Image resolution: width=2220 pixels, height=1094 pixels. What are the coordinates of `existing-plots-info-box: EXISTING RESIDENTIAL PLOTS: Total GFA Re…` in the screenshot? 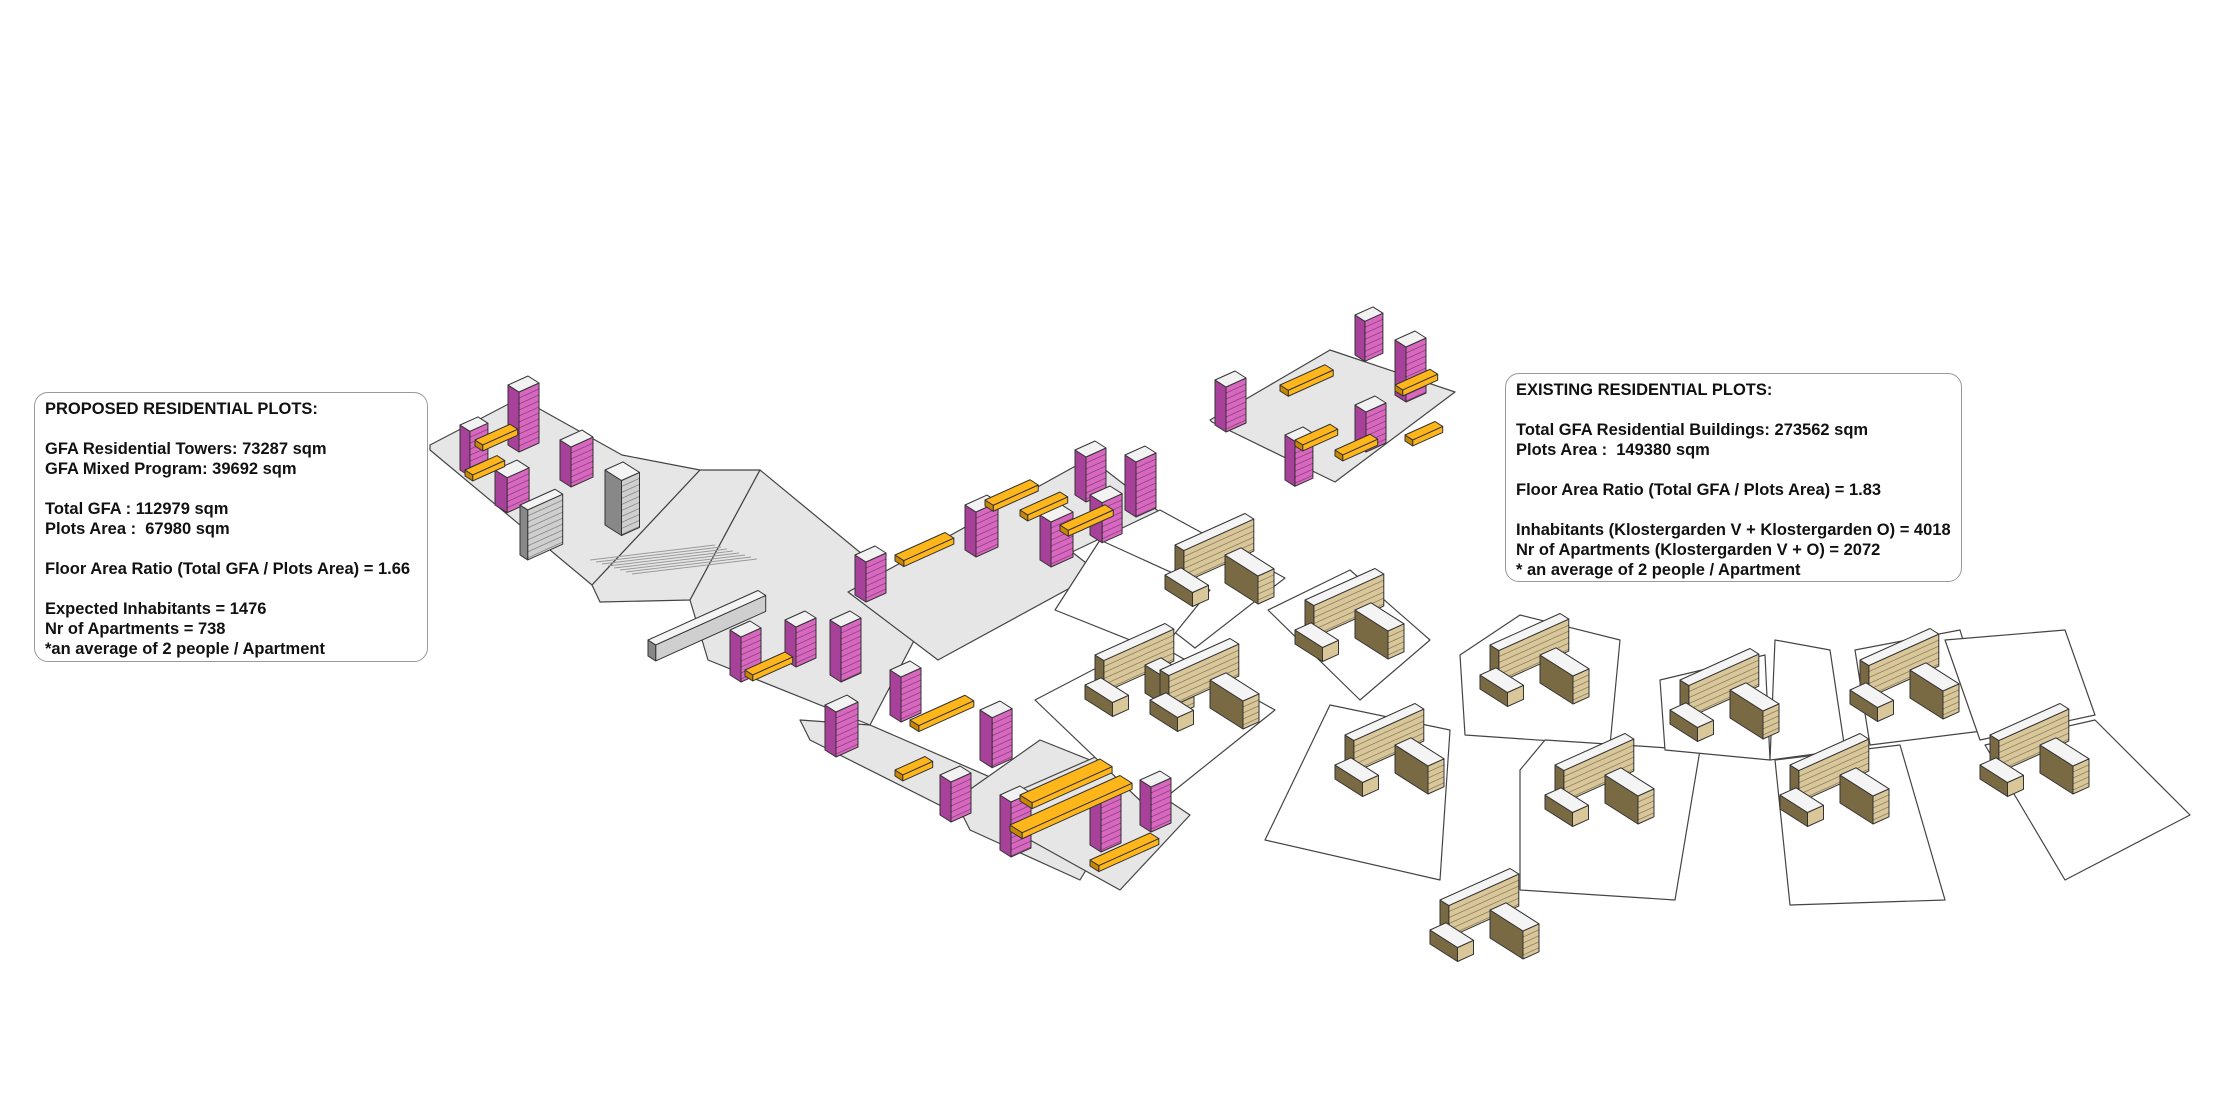 It's located at (1733, 477).